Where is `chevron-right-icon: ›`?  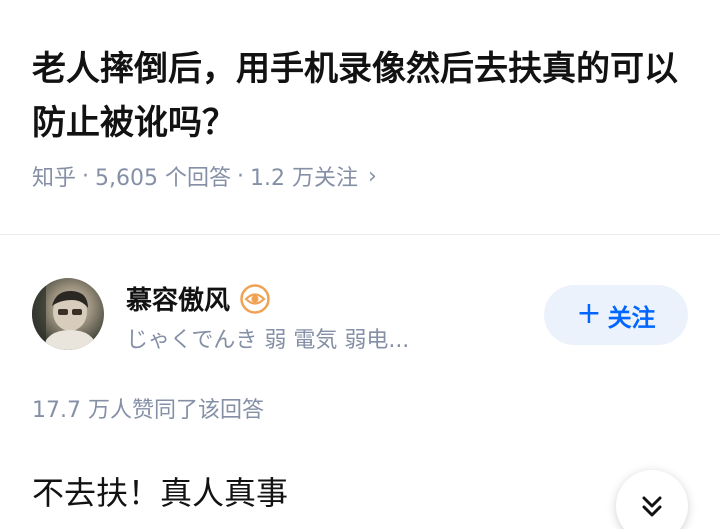
chevron-right-icon: › is located at coordinates (372, 176).